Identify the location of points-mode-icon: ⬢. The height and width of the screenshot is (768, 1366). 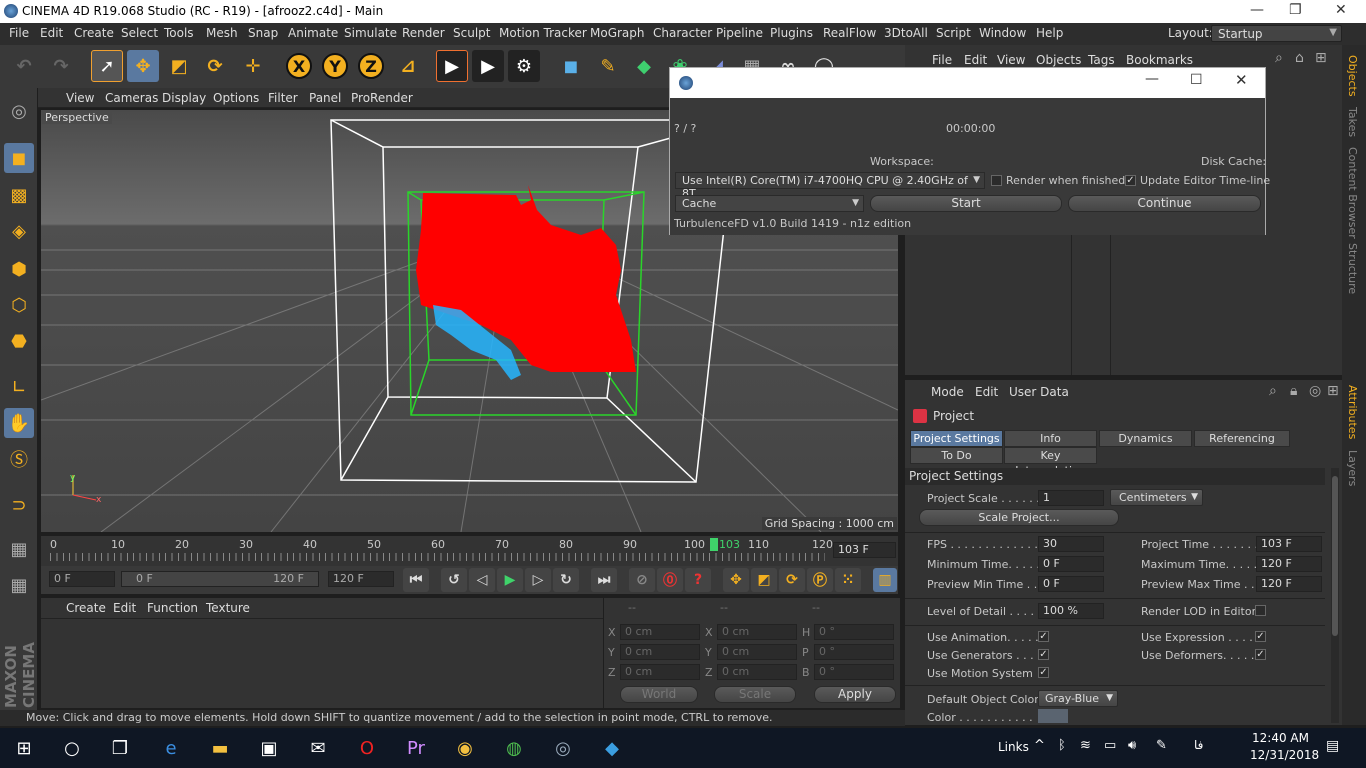
(19, 269).